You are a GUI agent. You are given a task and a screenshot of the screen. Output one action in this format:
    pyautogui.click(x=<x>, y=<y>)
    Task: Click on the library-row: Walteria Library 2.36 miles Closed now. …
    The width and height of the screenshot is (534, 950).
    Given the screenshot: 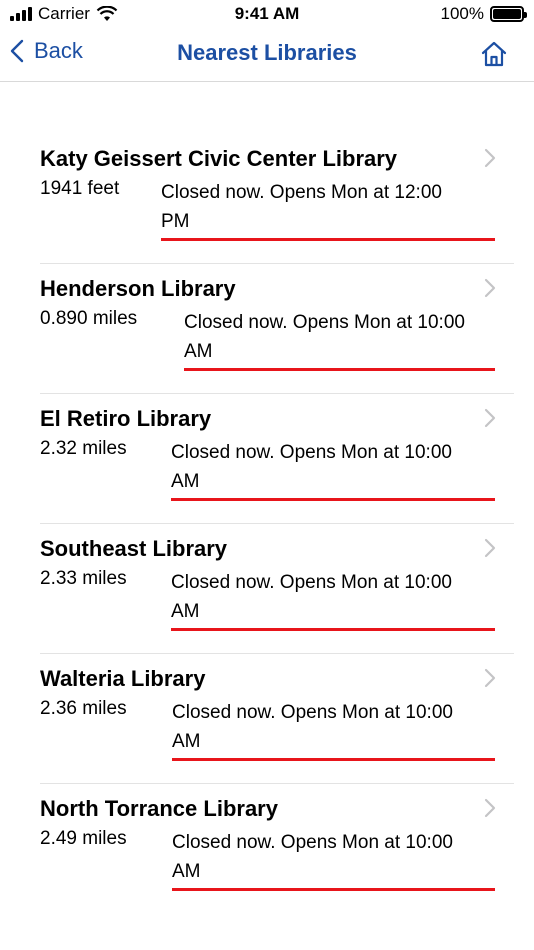 What is the action you would take?
    pyautogui.click(x=277, y=719)
    